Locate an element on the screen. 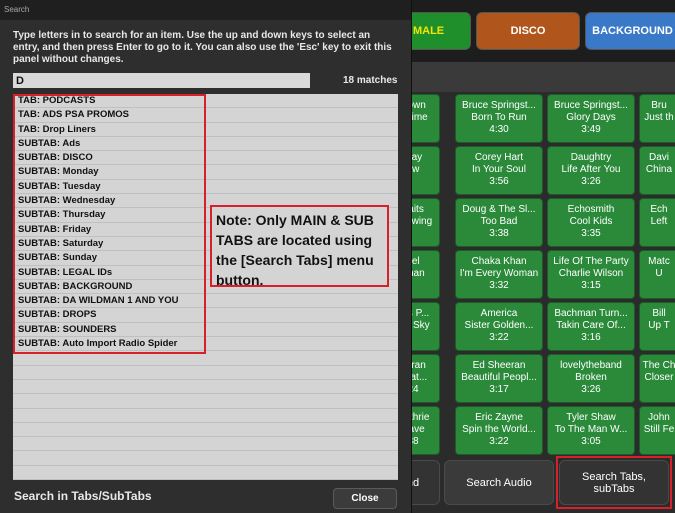 This screenshot has height=513, width=675. cart-pad: Bill Up T is located at coordinates (657, 326).